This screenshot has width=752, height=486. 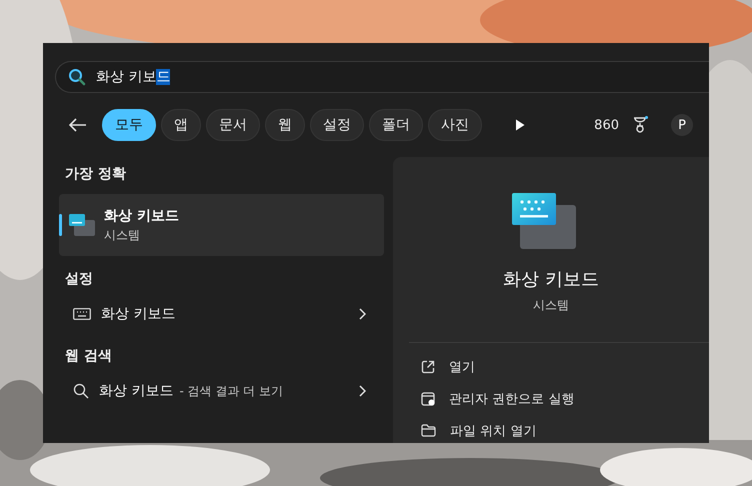 What do you see at coordinates (122, 235) in the screenshot?
I see `result-subtitle: 시스템` at bounding box center [122, 235].